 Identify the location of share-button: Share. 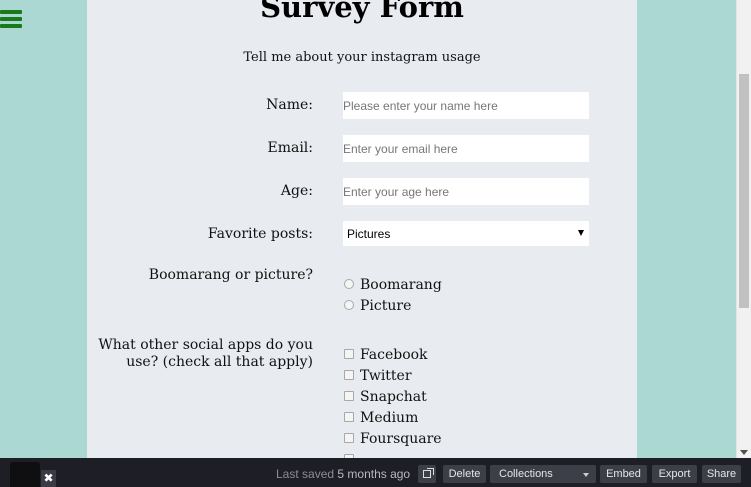
(721, 474).